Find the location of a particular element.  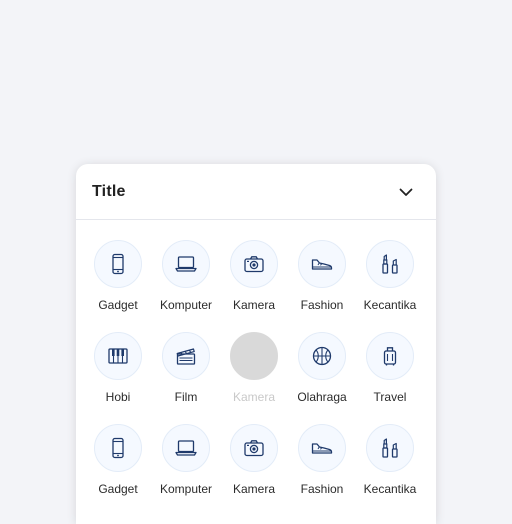

category-item-film: Film is located at coordinates (186, 378).